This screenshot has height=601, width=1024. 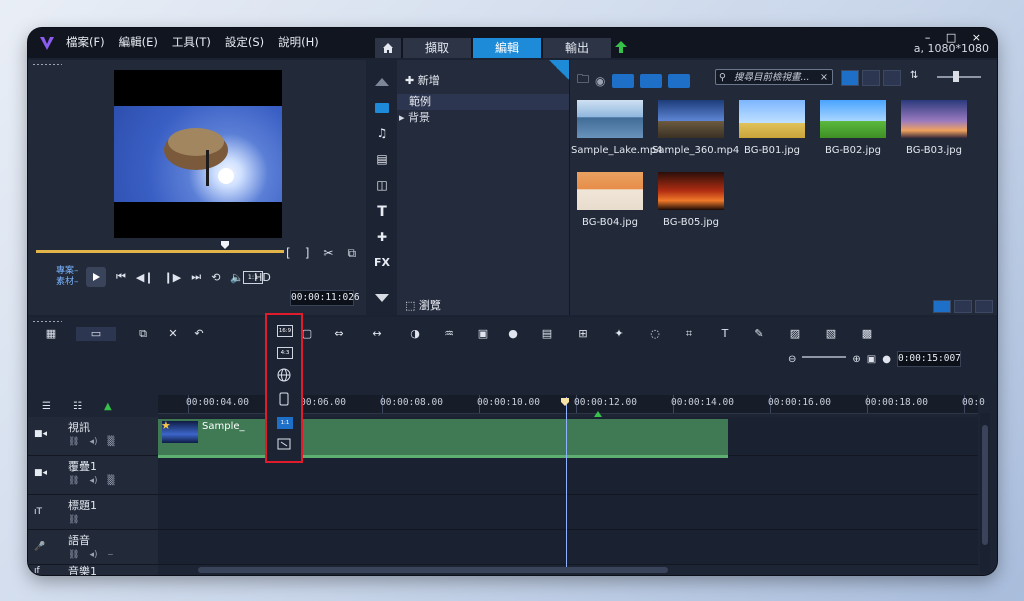 What do you see at coordinates (196, 277) in the screenshot?
I see `go-to-end-icon: ⏭` at bounding box center [196, 277].